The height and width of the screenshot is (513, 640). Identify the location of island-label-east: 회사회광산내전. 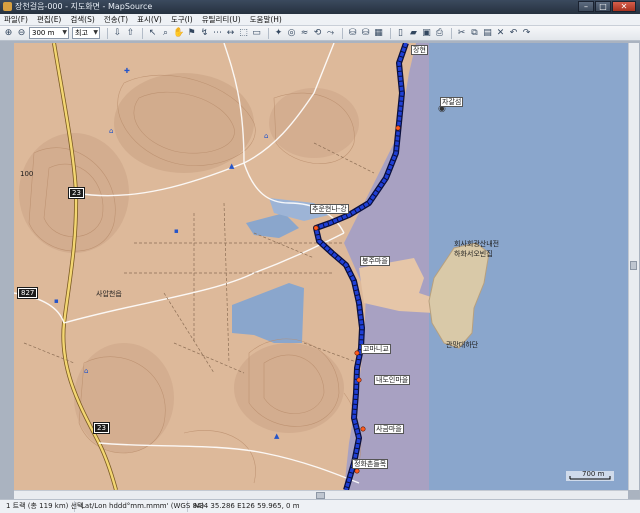
(477, 244).